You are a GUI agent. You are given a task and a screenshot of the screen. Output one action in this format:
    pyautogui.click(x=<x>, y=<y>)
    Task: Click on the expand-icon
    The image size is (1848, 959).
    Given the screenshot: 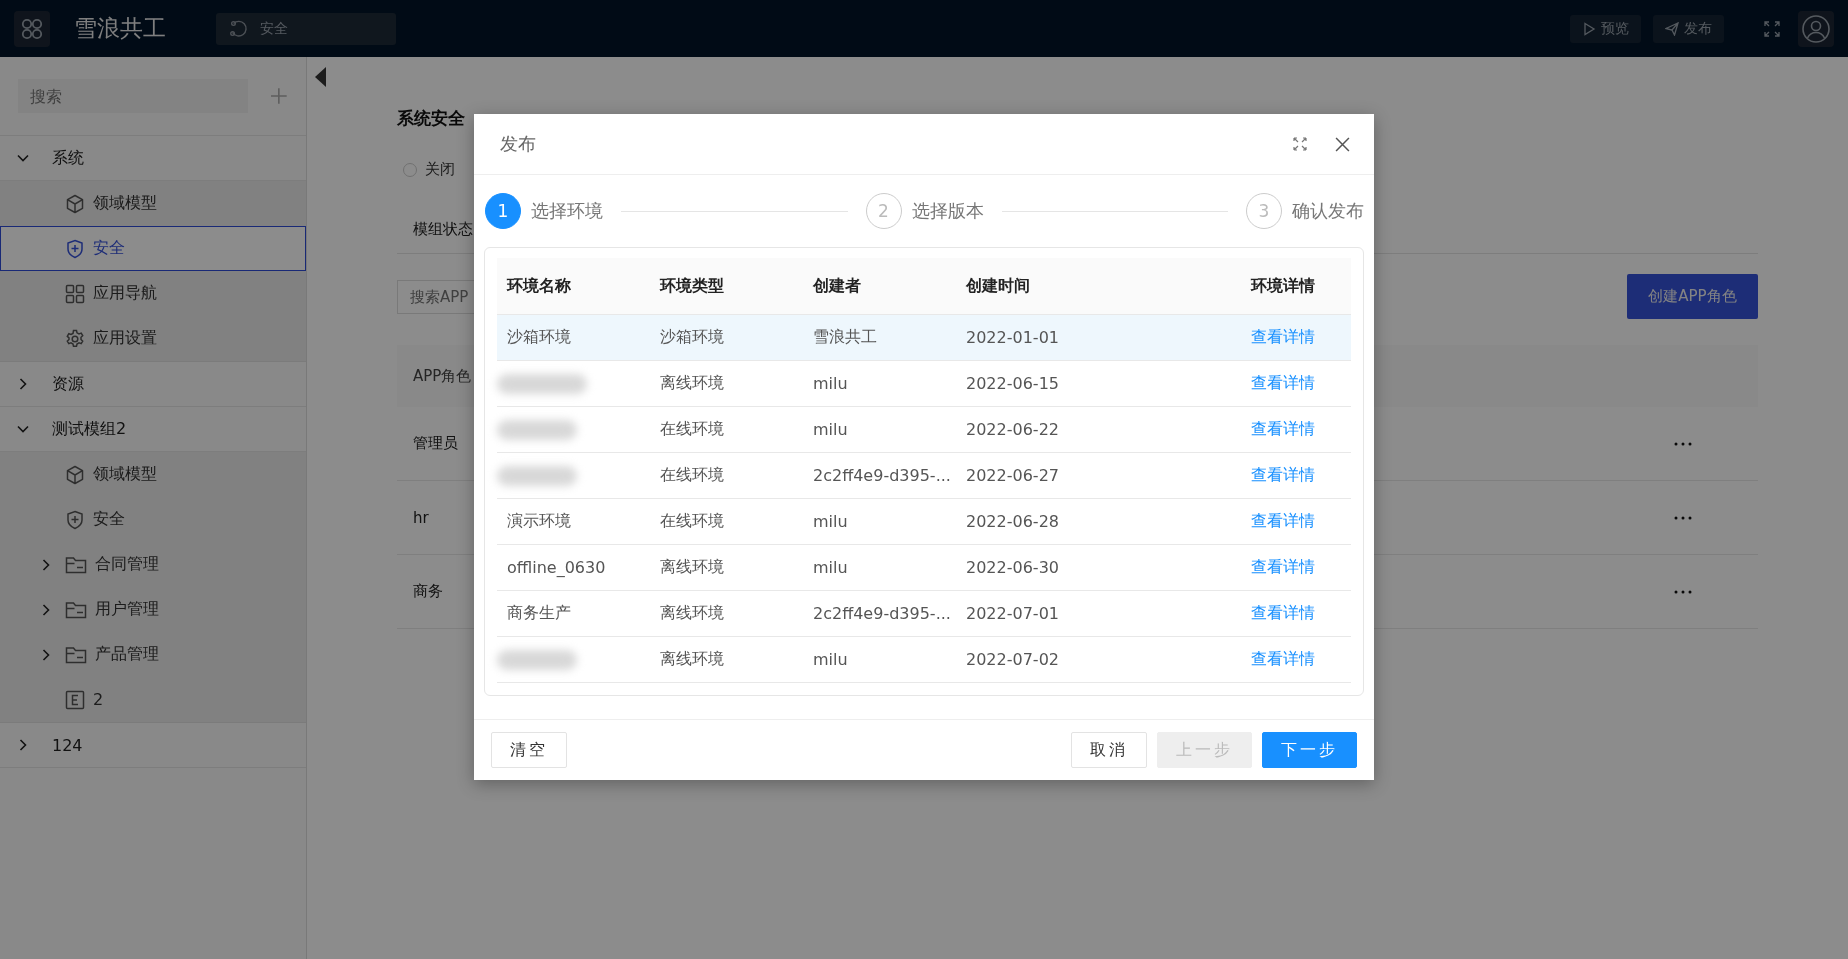 What is the action you would take?
    pyautogui.click(x=1300, y=144)
    